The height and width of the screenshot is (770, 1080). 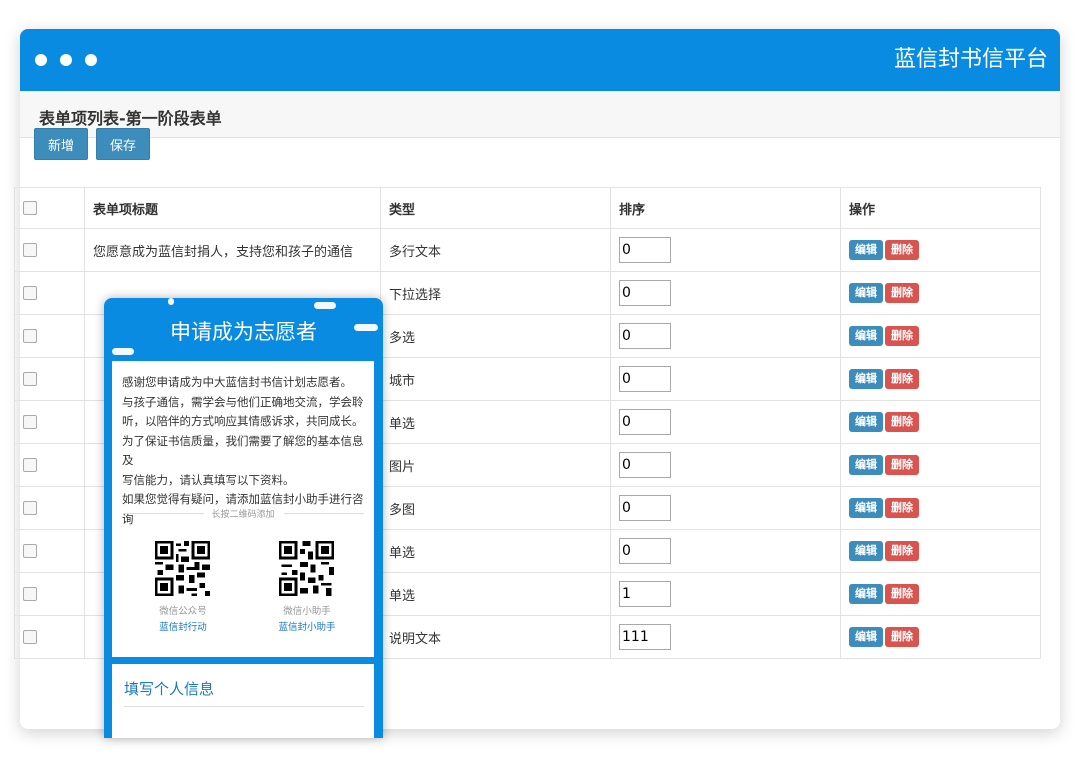 What do you see at coordinates (244, 706) in the screenshot?
I see `divider` at bounding box center [244, 706].